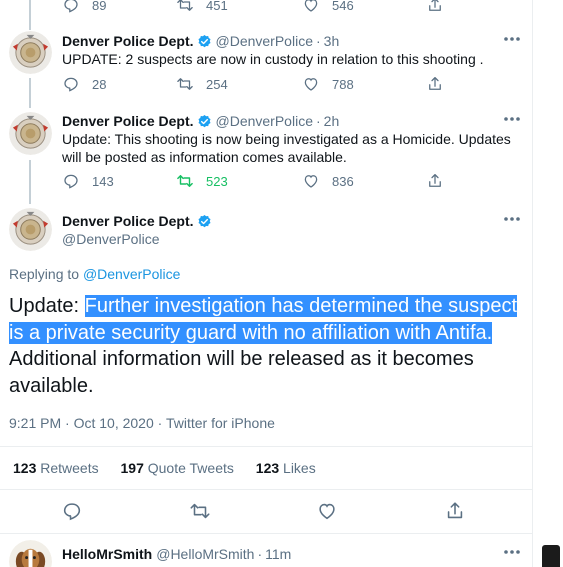  What do you see at coordinates (84, 8) in the screenshot?
I see `reply-button: 89` at bounding box center [84, 8].